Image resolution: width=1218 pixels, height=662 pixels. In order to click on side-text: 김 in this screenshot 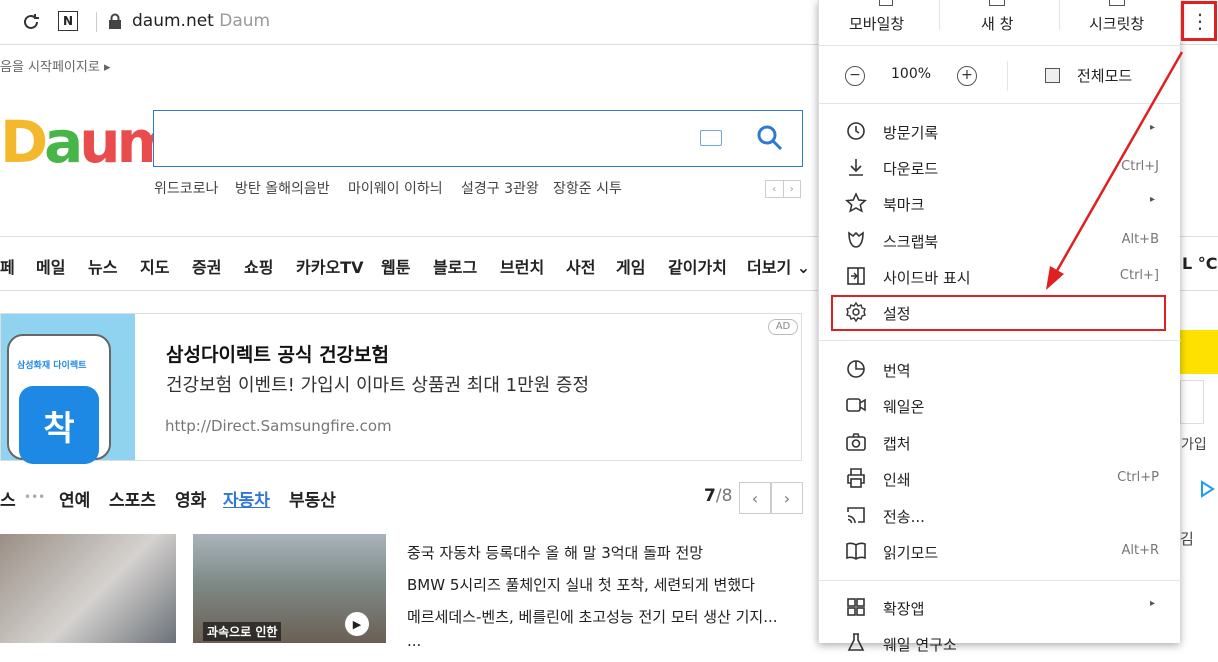, I will do `click(1187, 538)`.